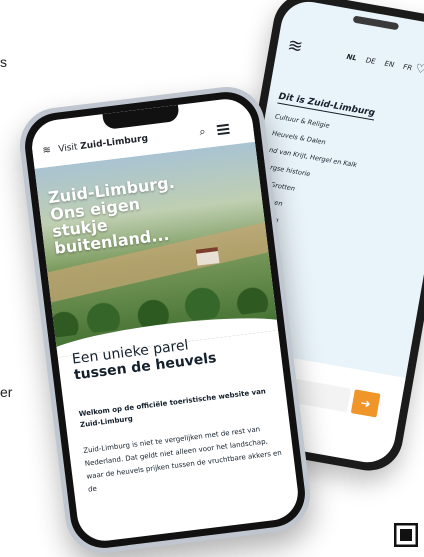  What do you see at coordinates (419, 69) in the screenshot?
I see `heart-icon: ♡` at bounding box center [419, 69].